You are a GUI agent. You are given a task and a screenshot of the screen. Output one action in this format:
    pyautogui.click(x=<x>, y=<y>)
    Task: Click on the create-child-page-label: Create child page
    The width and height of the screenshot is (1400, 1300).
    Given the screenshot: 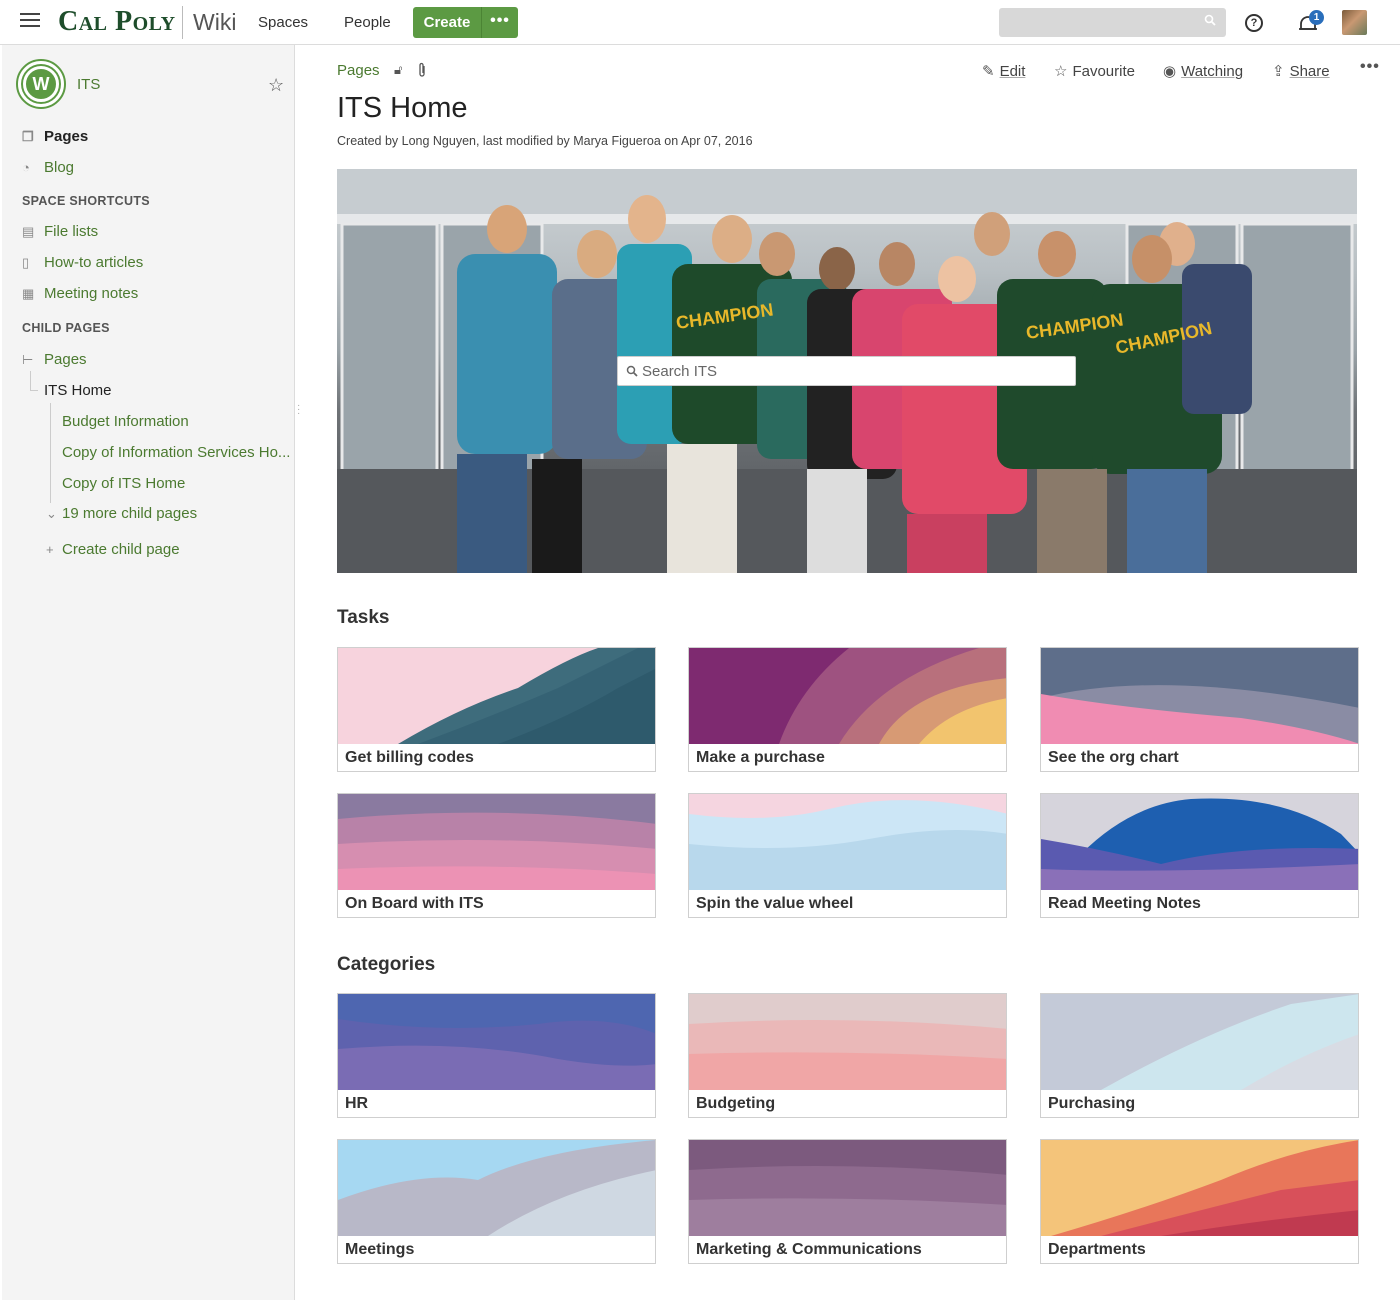 What is the action you would take?
    pyautogui.click(x=121, y=549)
    